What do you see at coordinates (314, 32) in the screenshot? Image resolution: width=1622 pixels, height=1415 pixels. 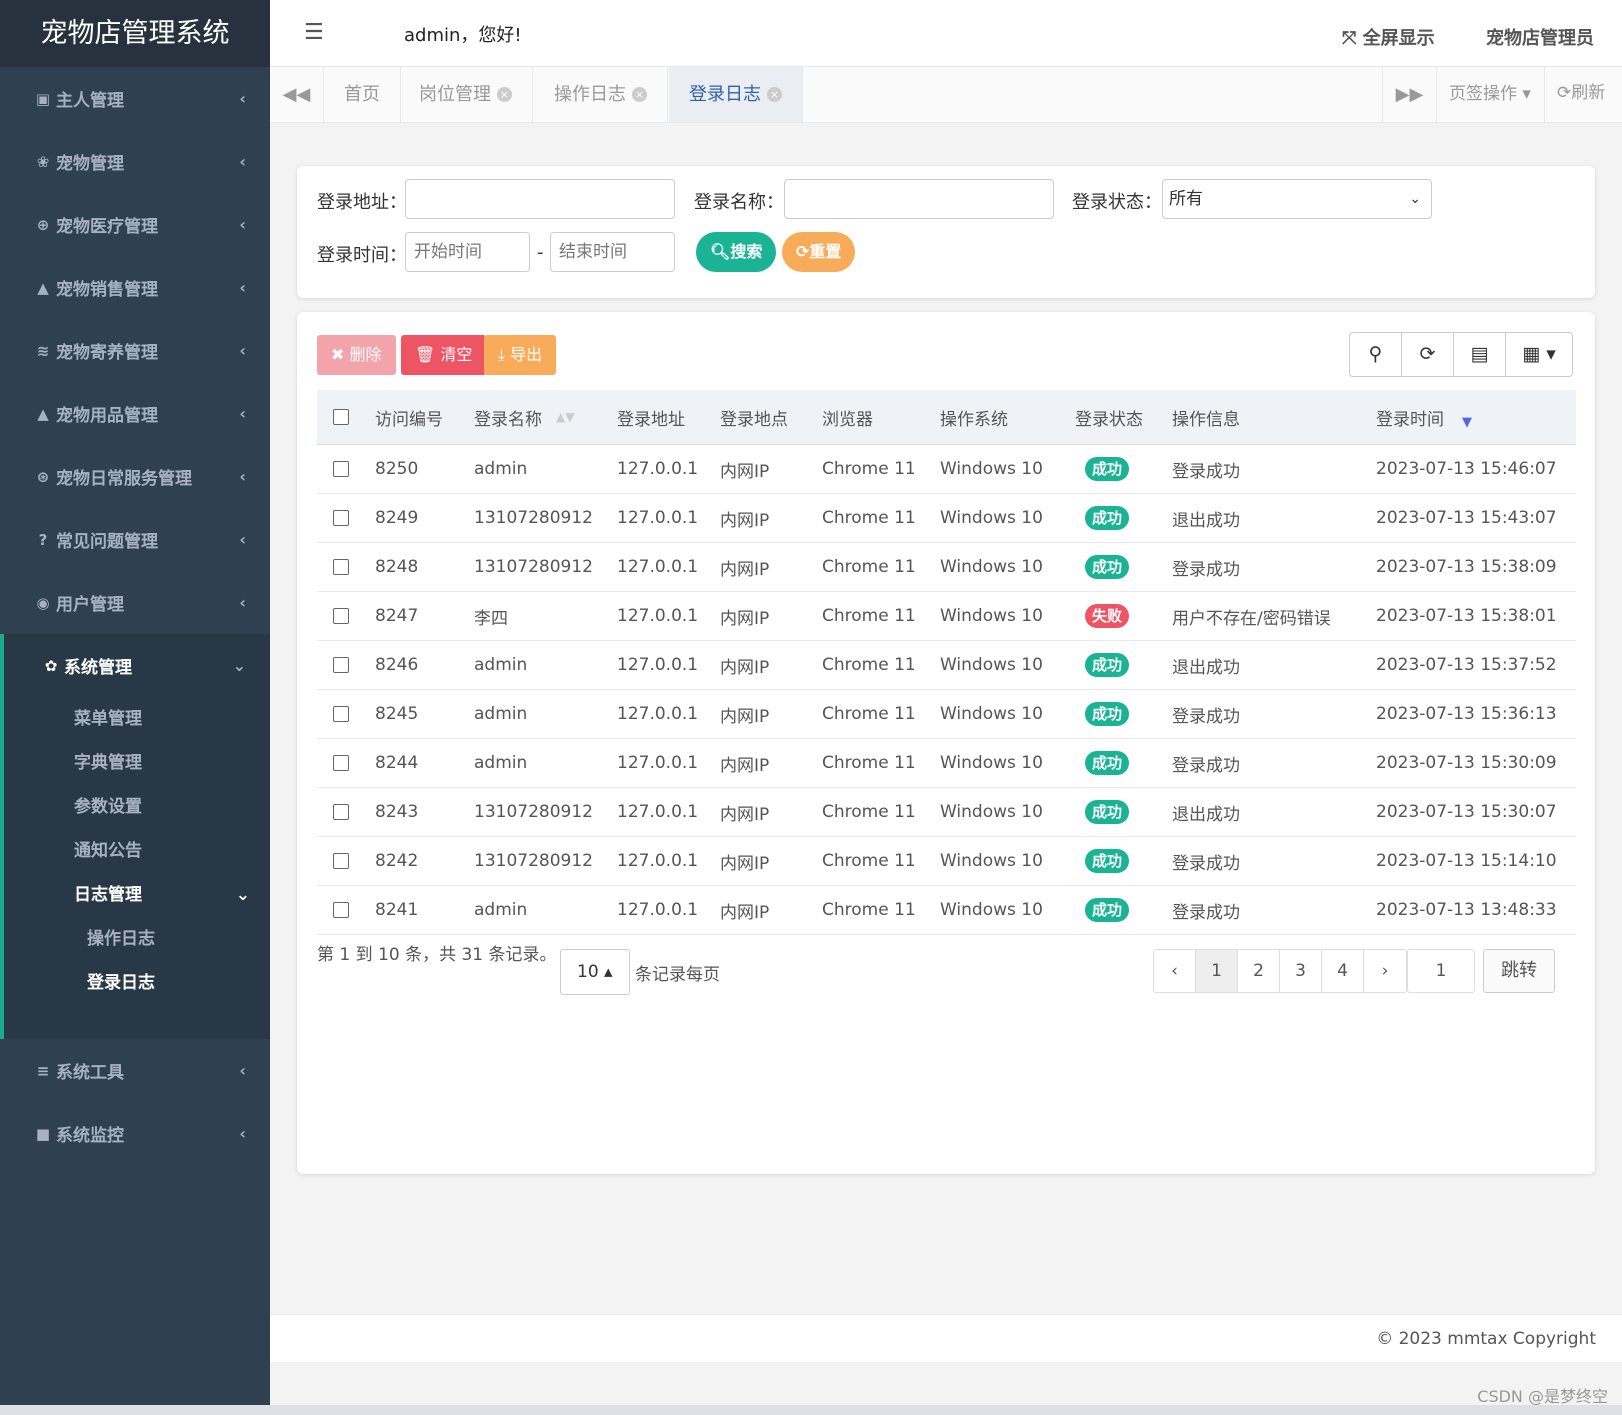 I see `hamburger-menu-icon: ☰` at bounding box center [314, 32].